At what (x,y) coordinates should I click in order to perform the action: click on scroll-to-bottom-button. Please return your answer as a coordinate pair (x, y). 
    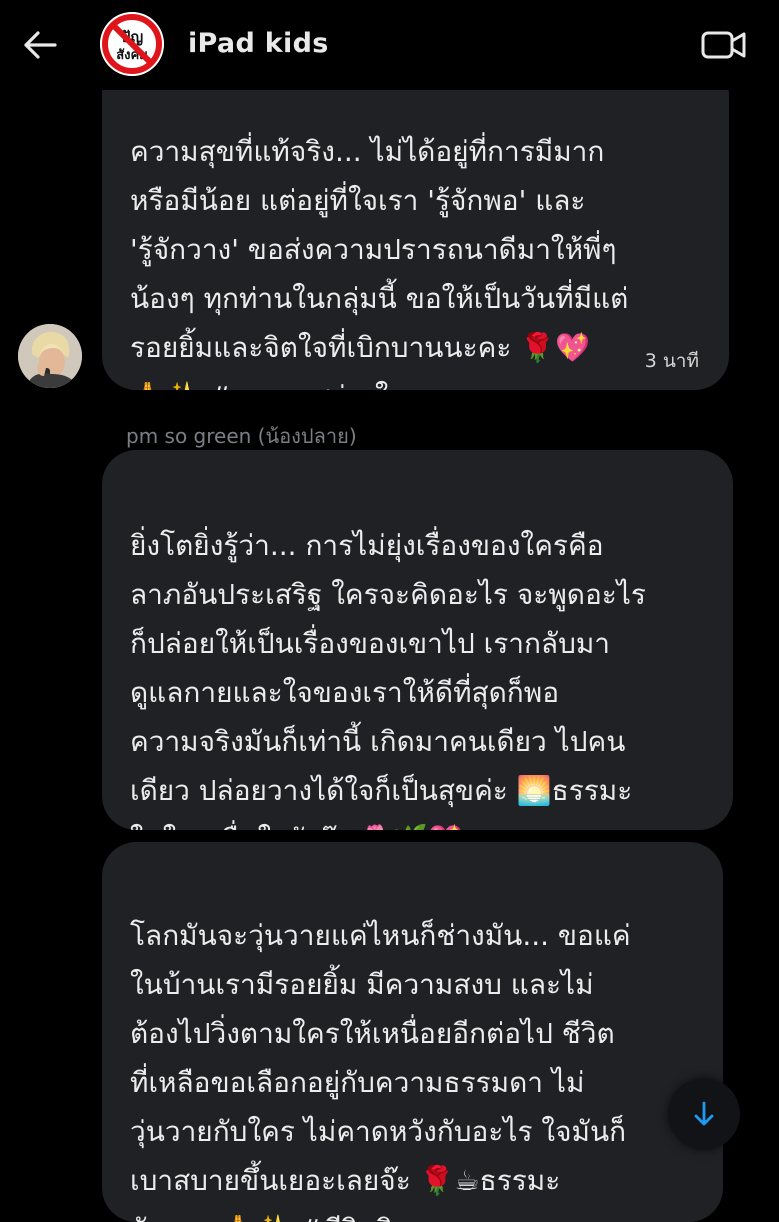
    Looking at the image, I should click on (704, 1114).